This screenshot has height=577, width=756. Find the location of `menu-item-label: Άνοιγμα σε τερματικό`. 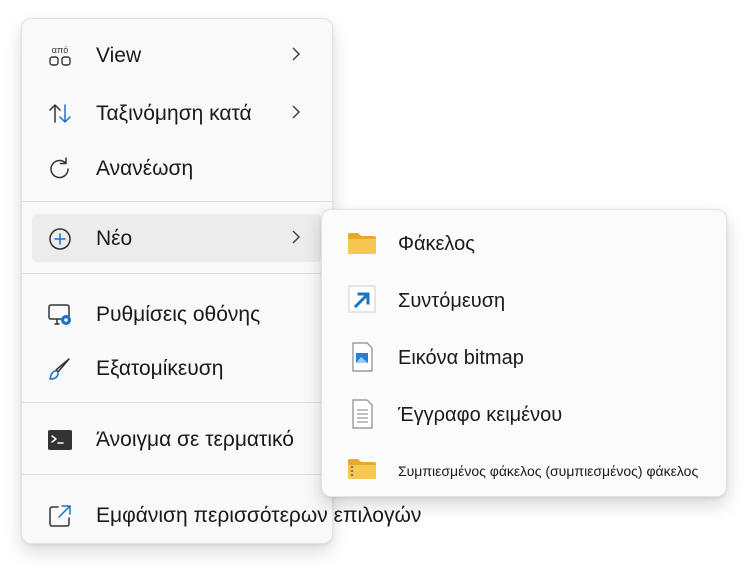

menu-item-label: Άνοιγμα σε τερματικό is located at coordinates (195, 439).